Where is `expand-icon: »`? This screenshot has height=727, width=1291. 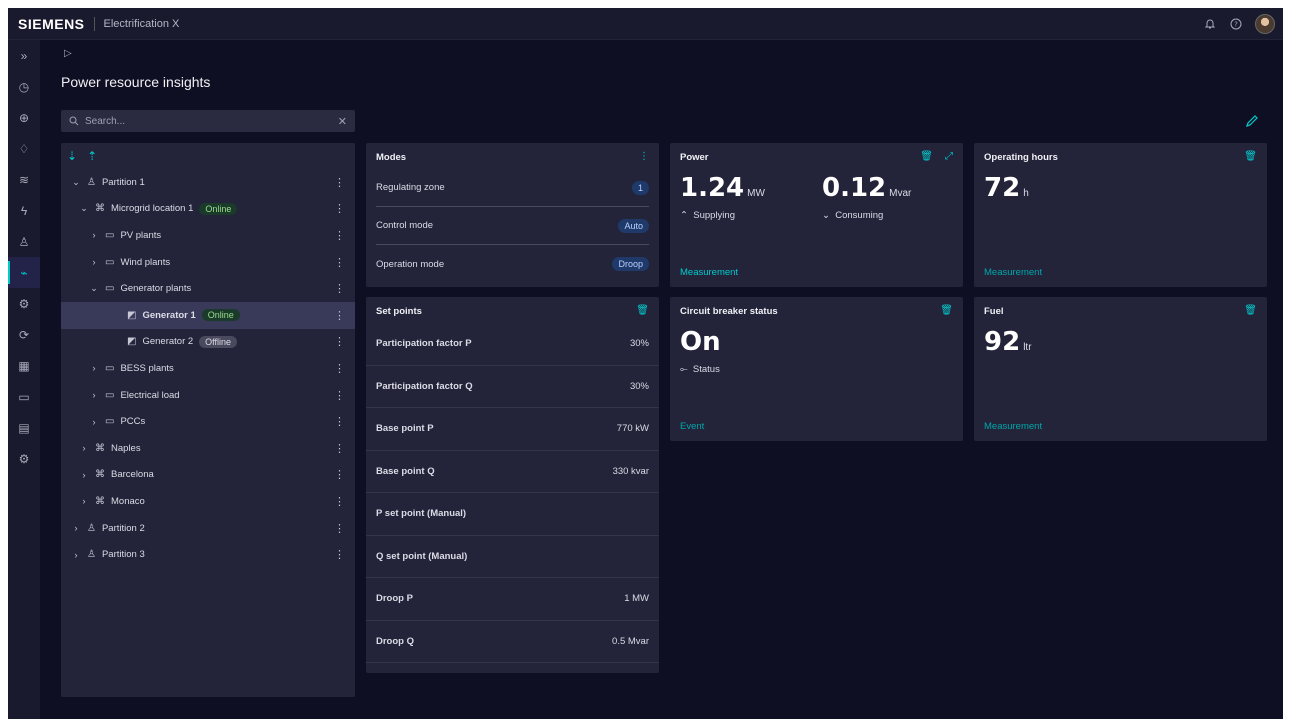 expand-icon: » is located at coordinates (24, 55).